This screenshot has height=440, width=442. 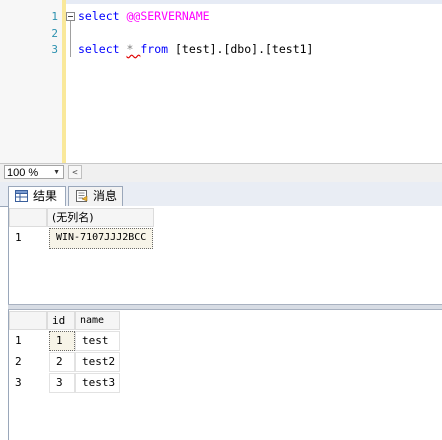 I want to click on line-number-gutter: 1 2 3, so click(x=31, y=81).